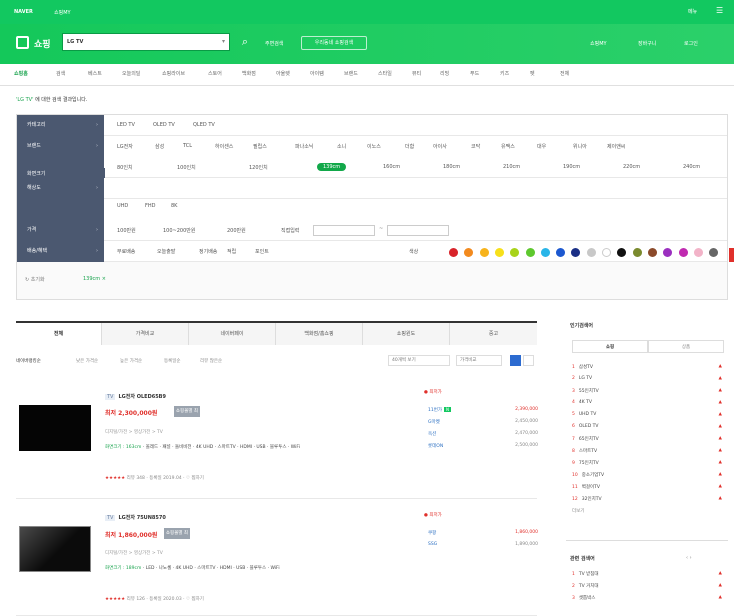 The image size is (734, 616). Describe the element at coordinates (172, 361) in the screenshot. I see `sort-option: 등록일순` at that location.